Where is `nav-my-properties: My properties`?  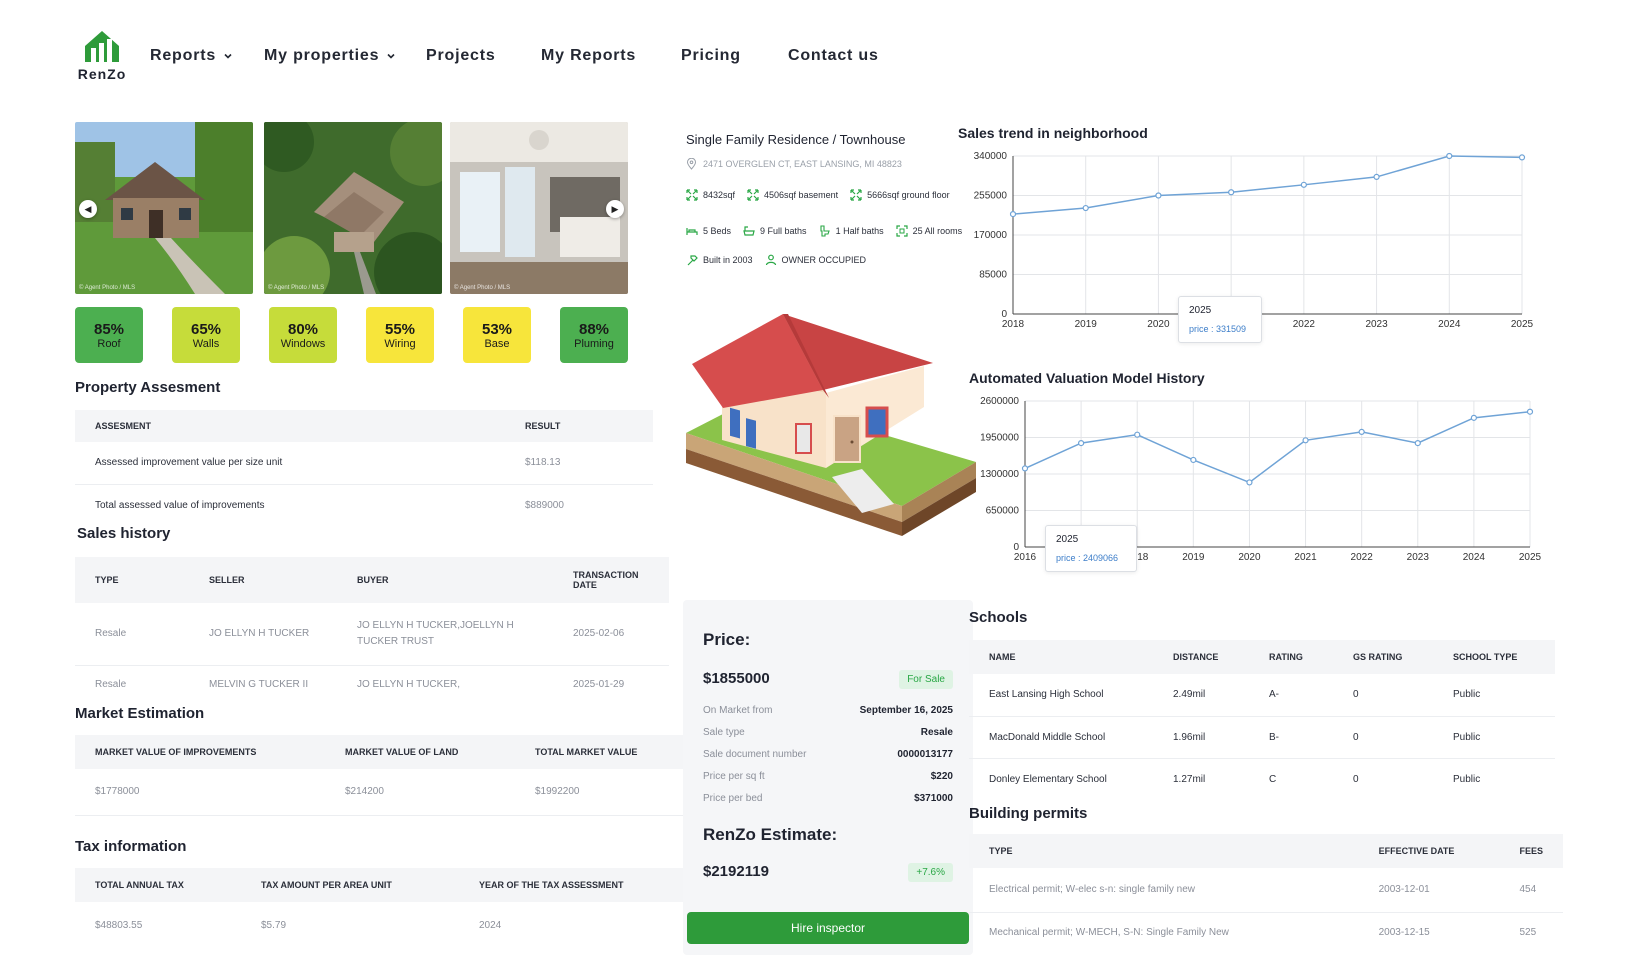 nav-my-properties: My properties is located at coordinates (330, 56).